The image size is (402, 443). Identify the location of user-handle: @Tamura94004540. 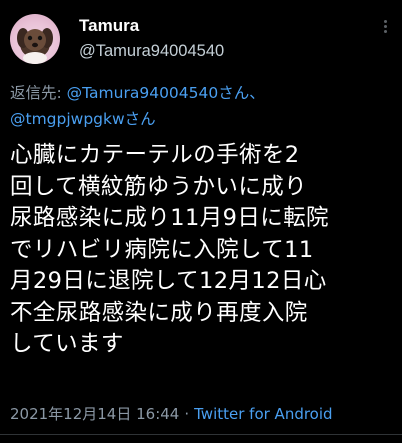
(151, 51).